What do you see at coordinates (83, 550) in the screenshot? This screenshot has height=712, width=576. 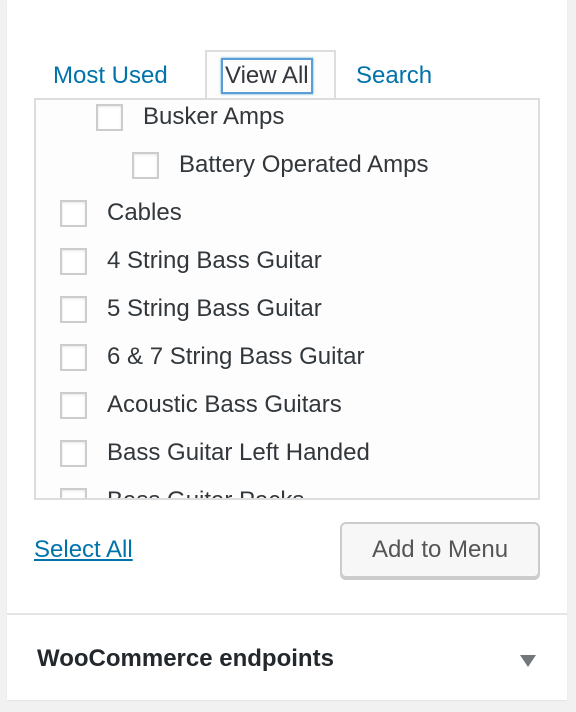 I see `select-all-link: Select All` at bounding box center [83, 550].